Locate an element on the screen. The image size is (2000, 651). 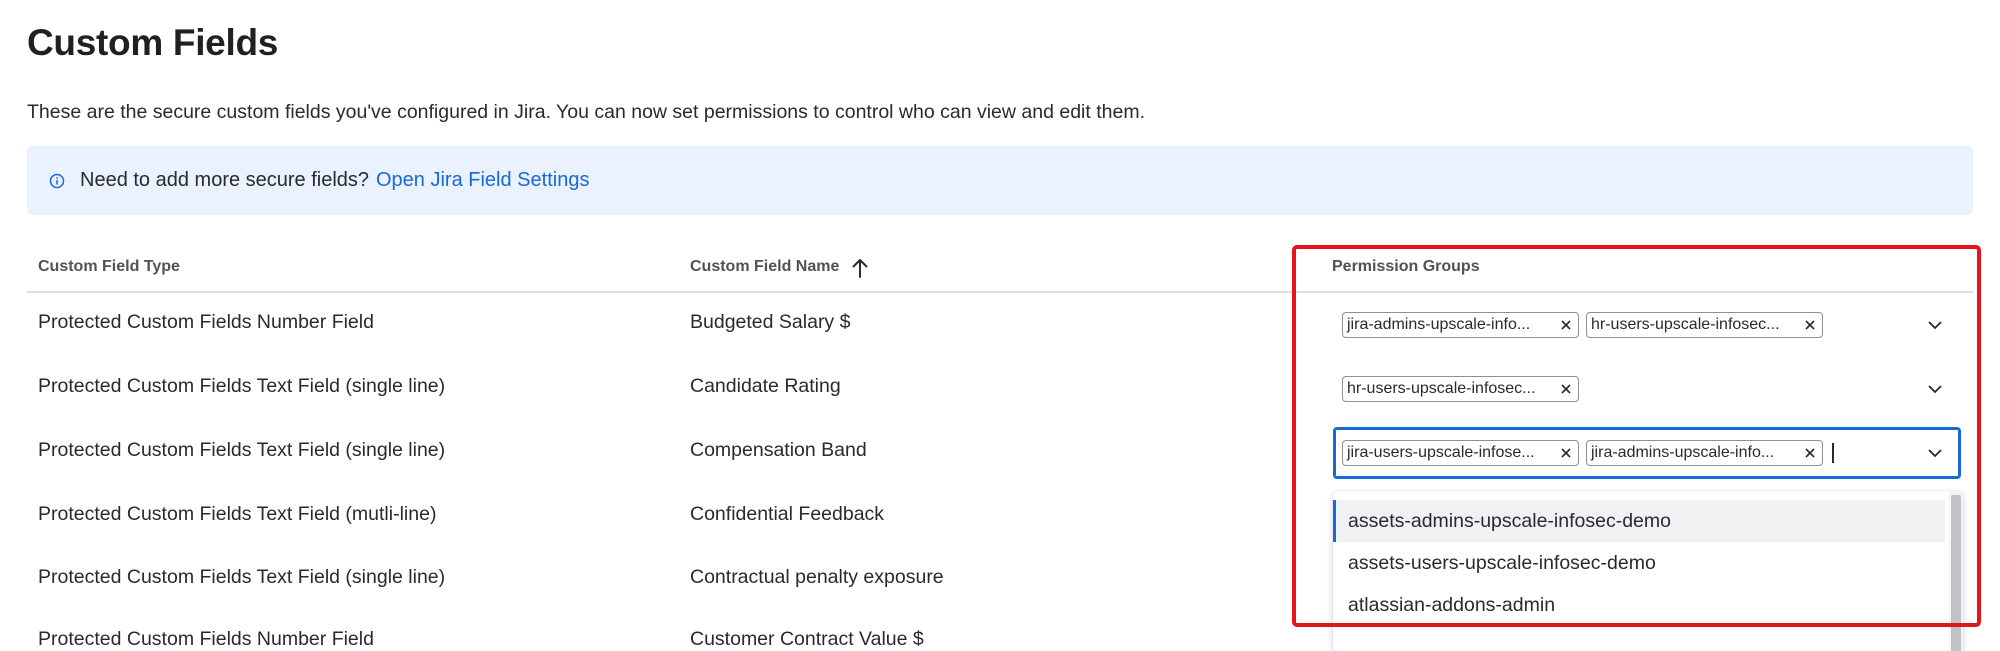
cell-field-name: Budgeted Salary $ is located at coordinates (770, 322).